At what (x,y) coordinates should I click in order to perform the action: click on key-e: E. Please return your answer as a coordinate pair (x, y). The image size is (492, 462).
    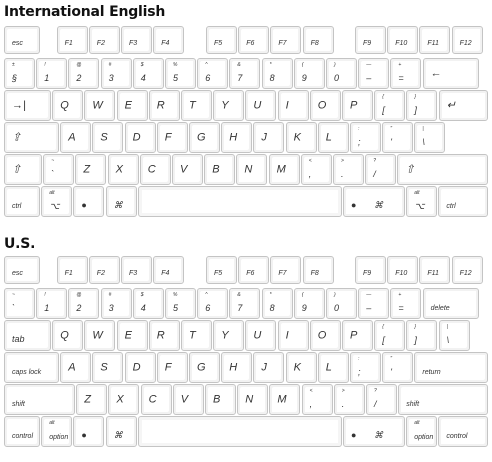
    Looking at the image, I should click on (132, 105).